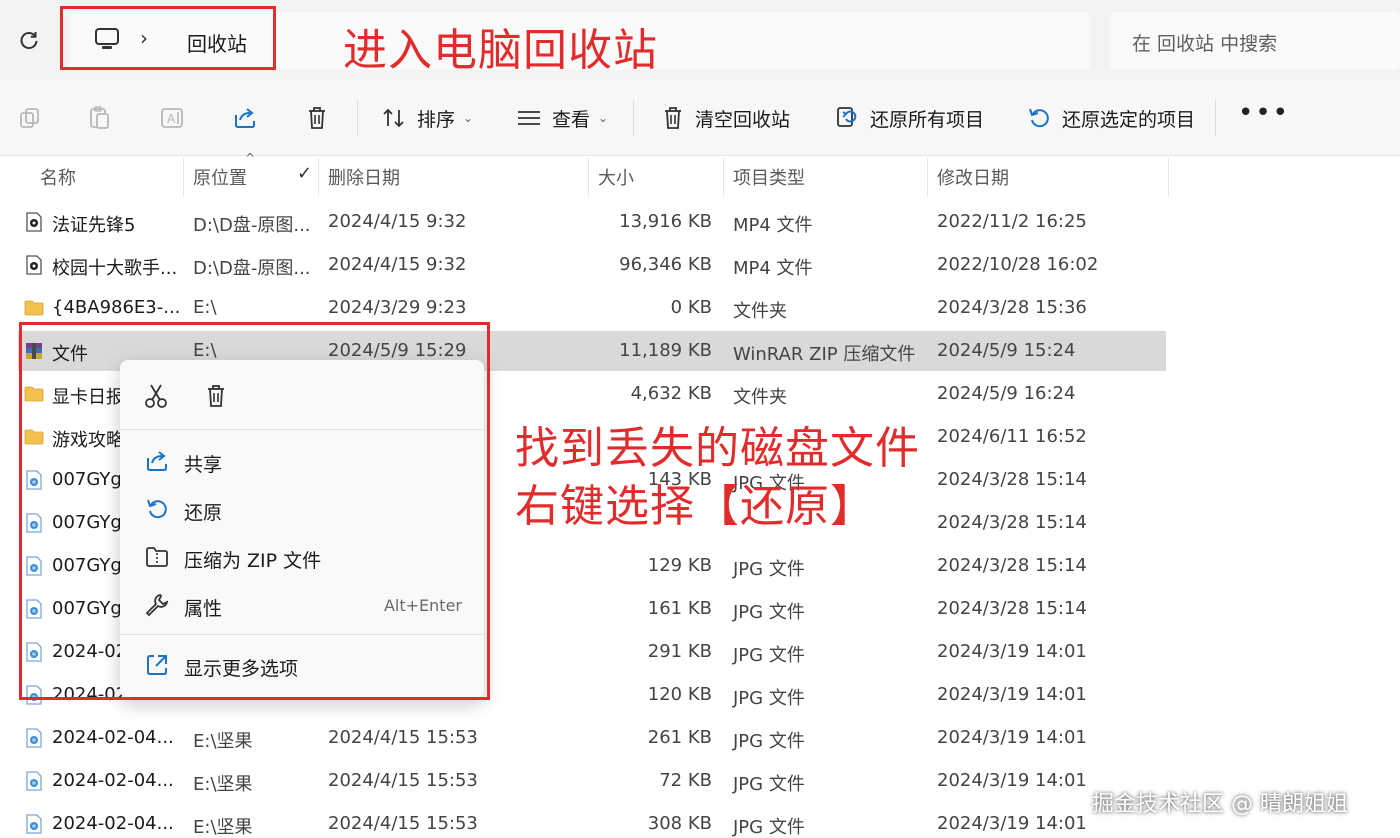  What do you see at coordinates (168, 38) in the screenshot?
I see `annotation-highlight-box` at bounding box center [168, 38].